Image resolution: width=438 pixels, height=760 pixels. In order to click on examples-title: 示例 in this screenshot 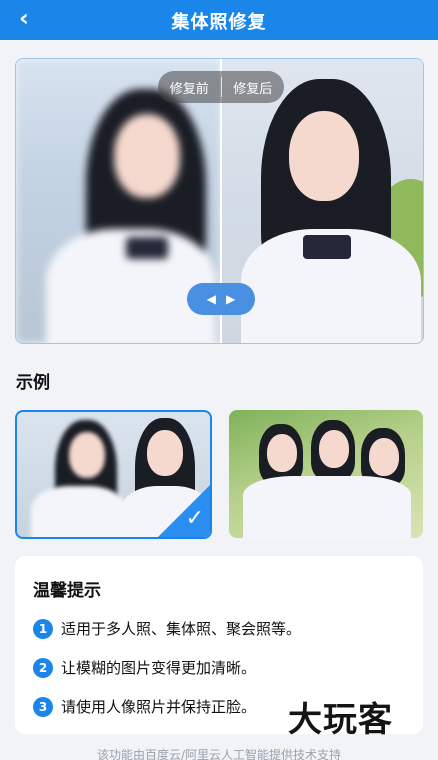, I will do `click(33, 383)`.